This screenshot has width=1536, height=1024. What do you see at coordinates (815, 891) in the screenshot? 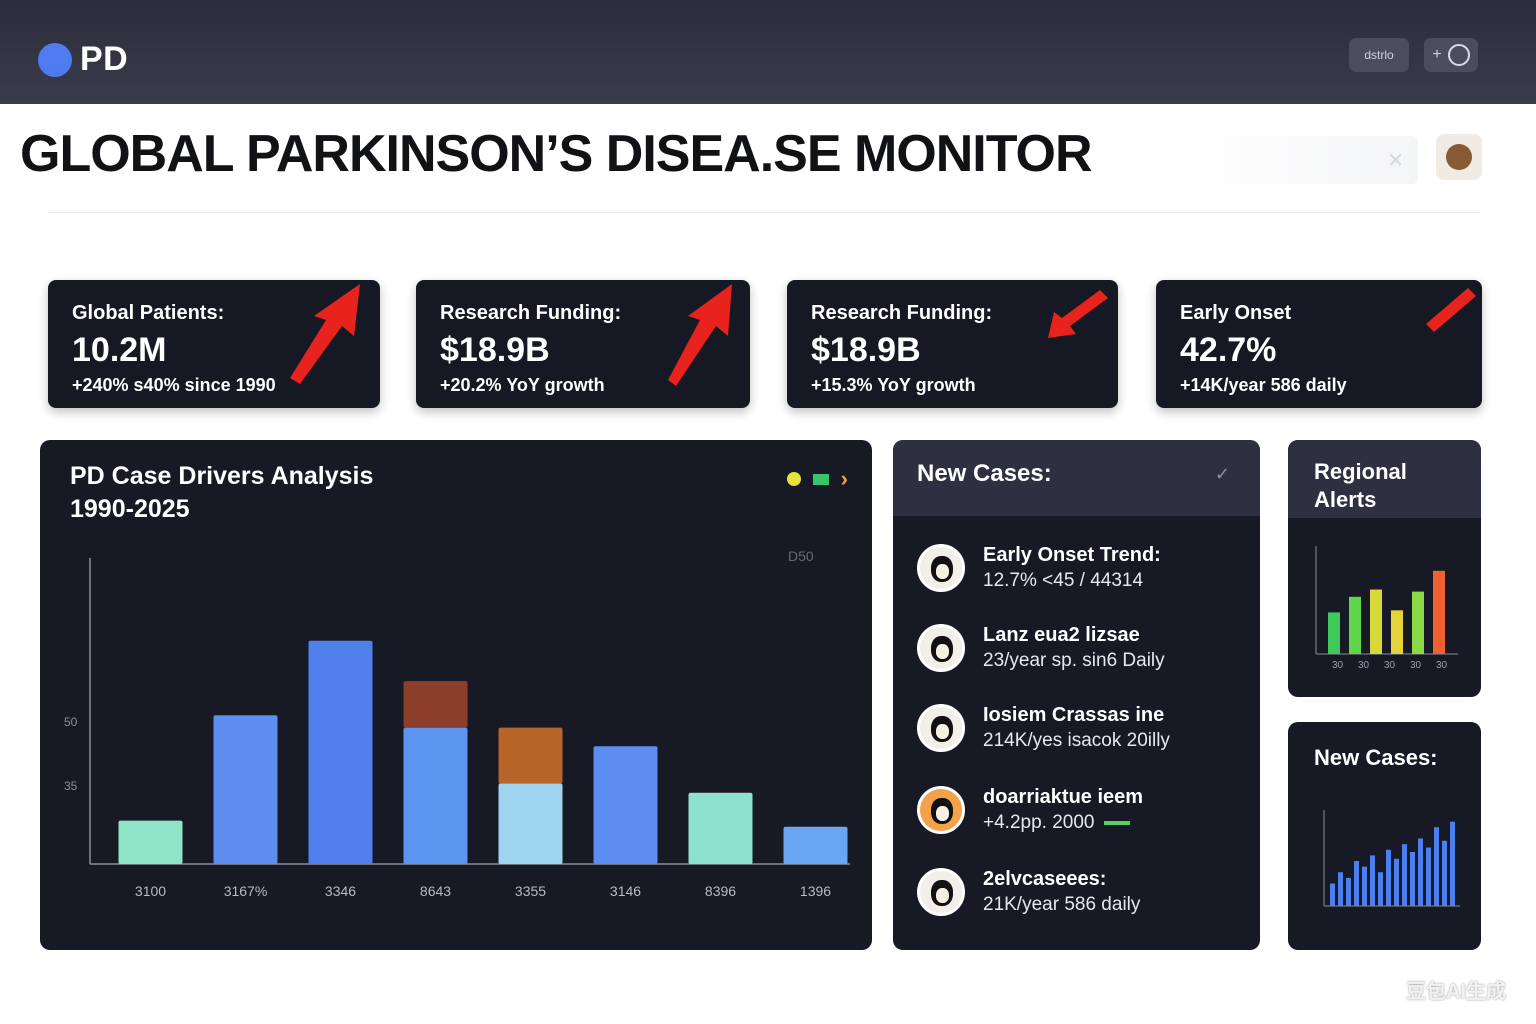
I see `x-tick-label: 1396` at bounding box center [815, 891].